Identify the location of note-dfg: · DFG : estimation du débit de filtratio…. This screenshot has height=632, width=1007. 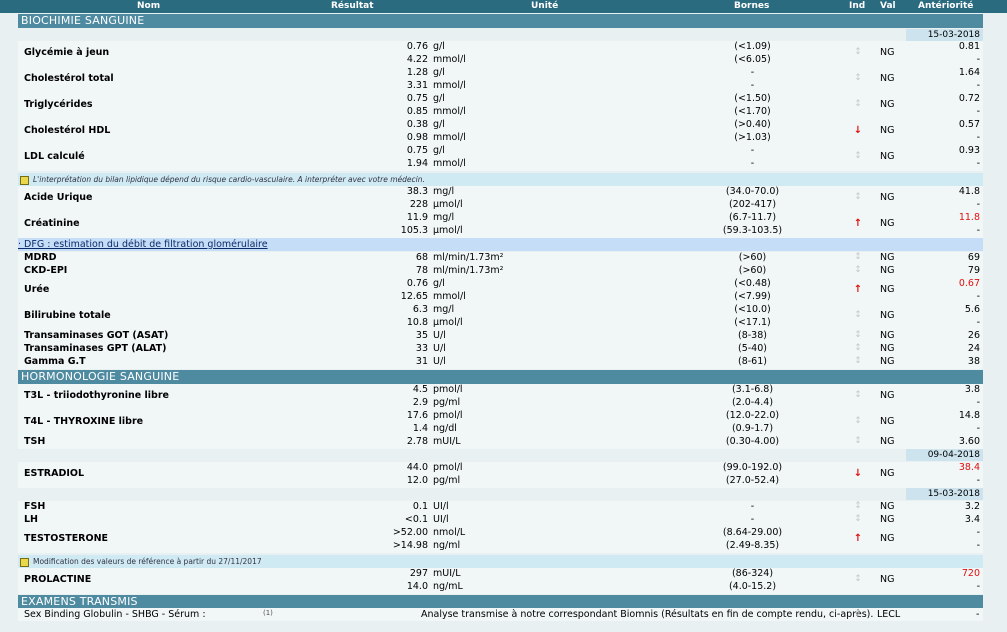
(500, 244).